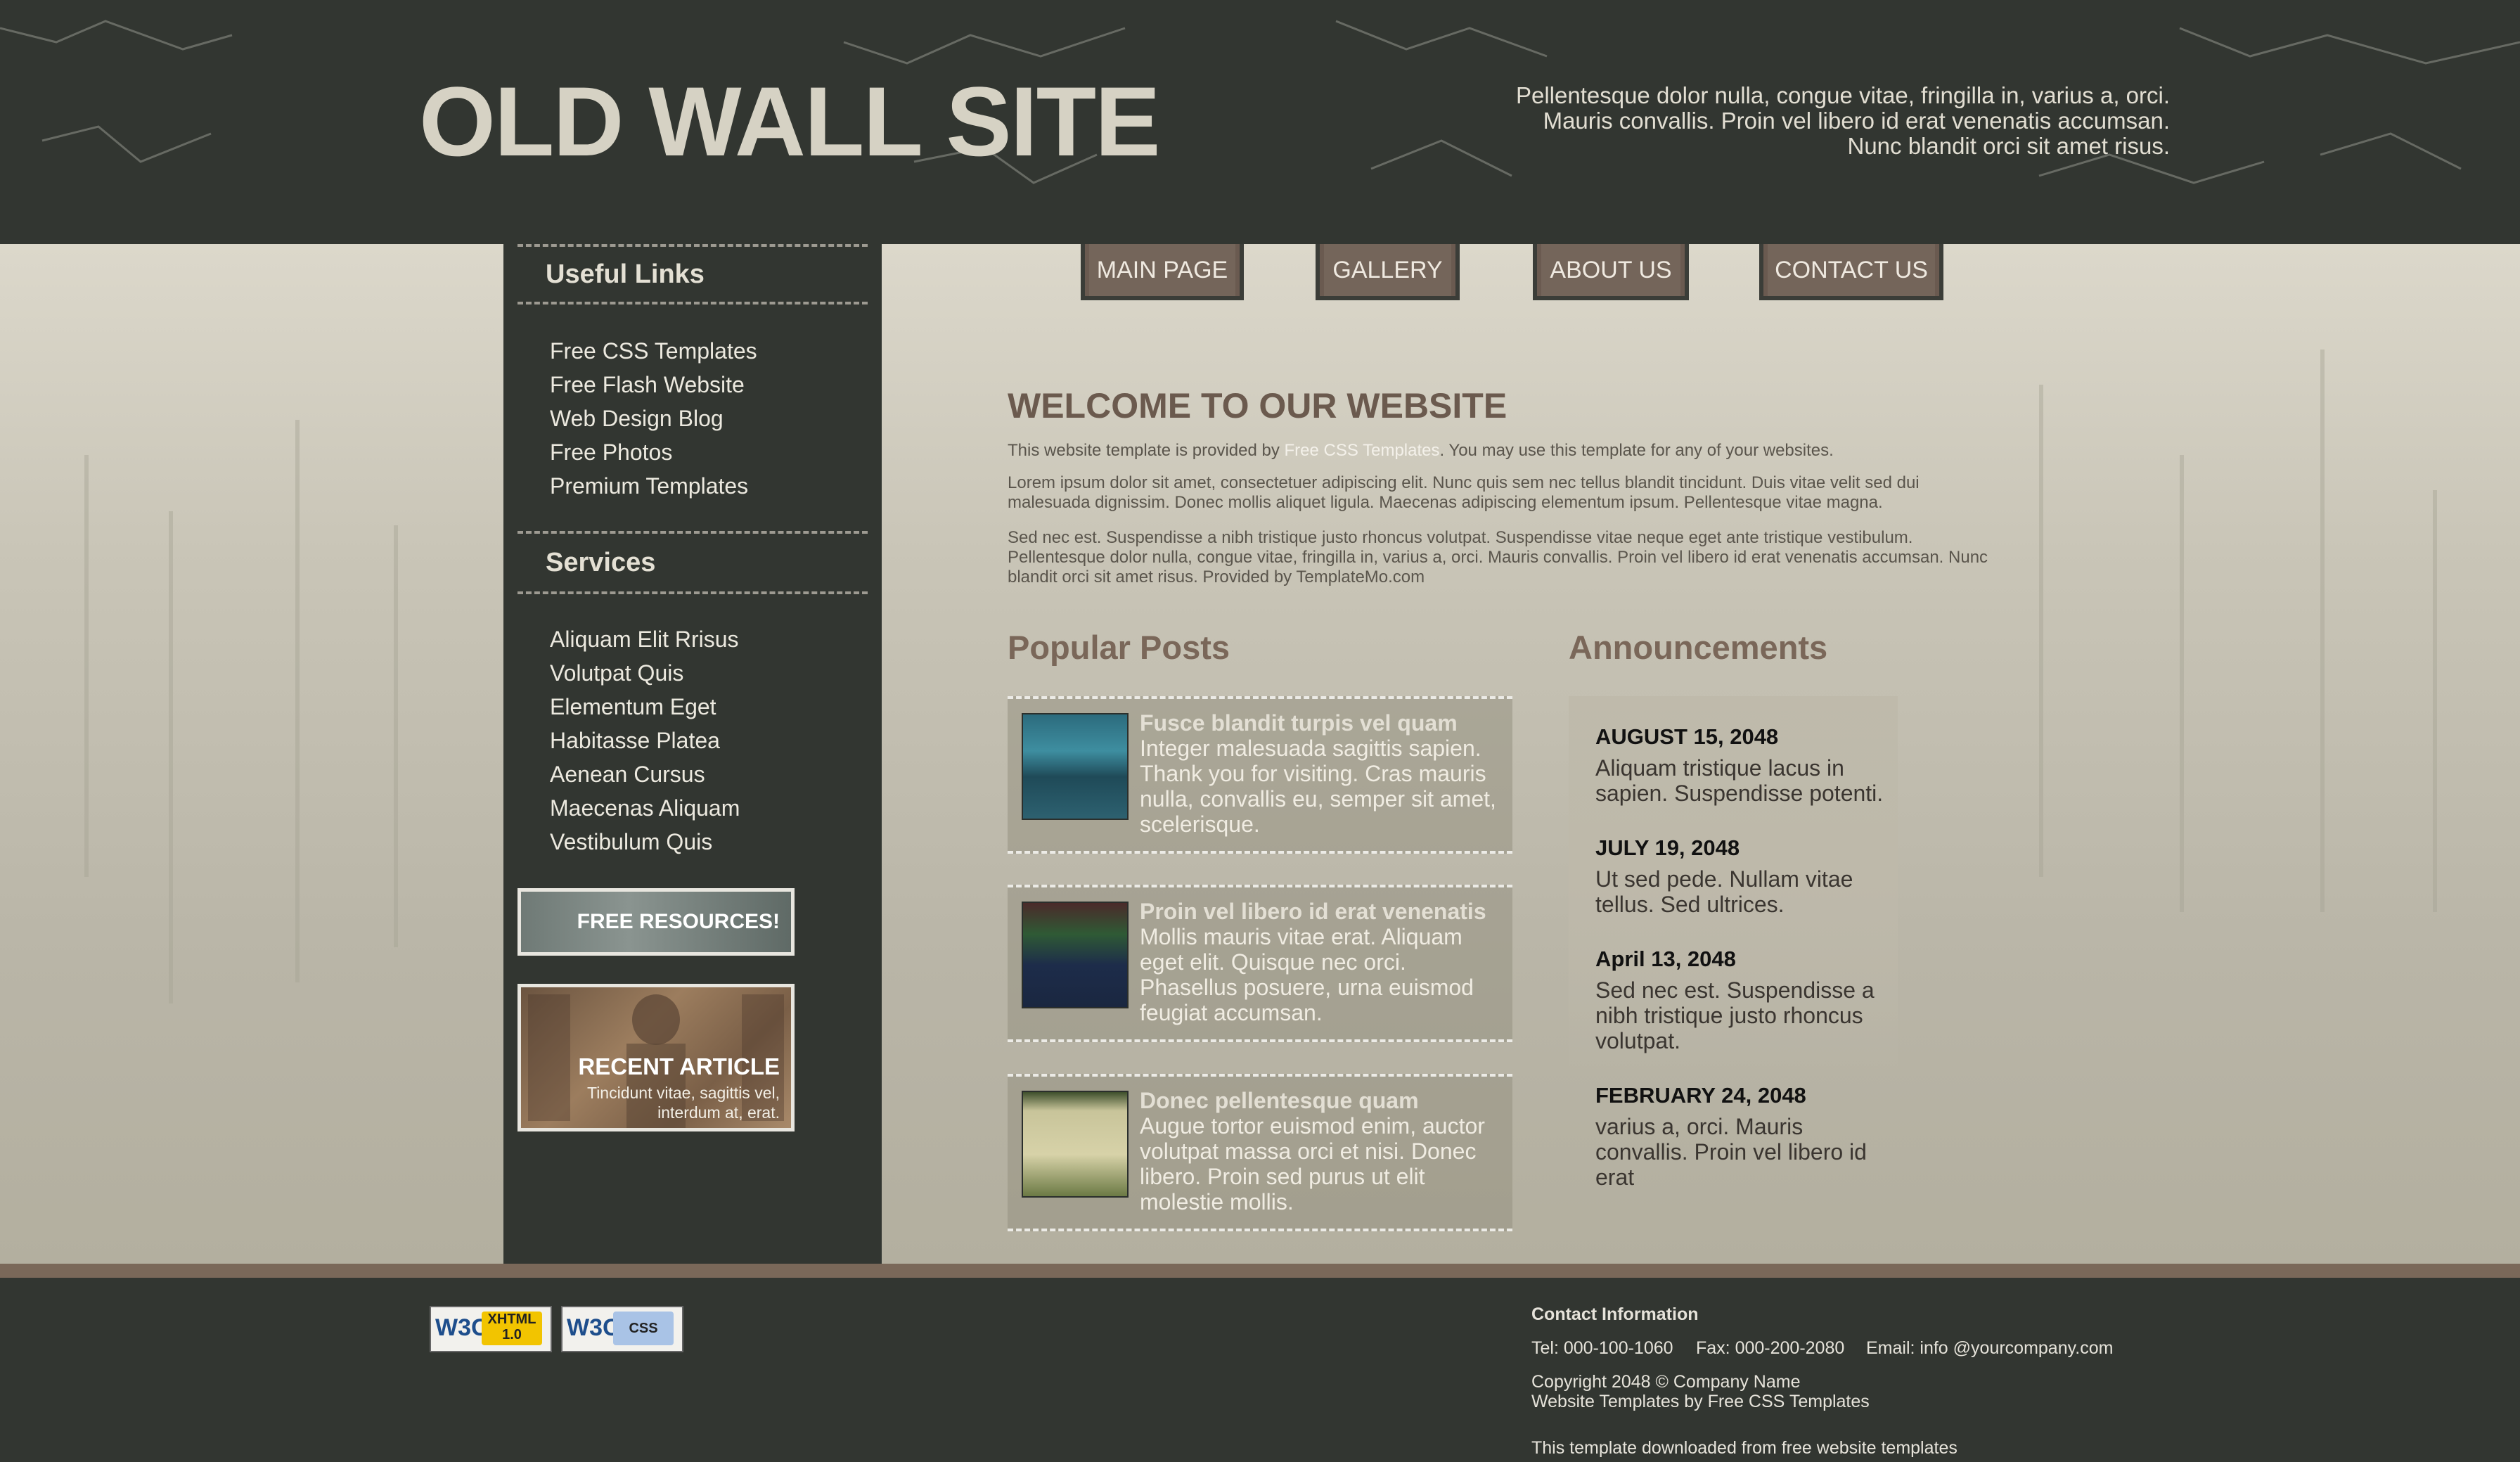 The image size is (2520, 1462). Describe the element at coordinates (1313, 912) in the screenshot. I see `post-title: Proin vel libero id erat venenatis` at that location.